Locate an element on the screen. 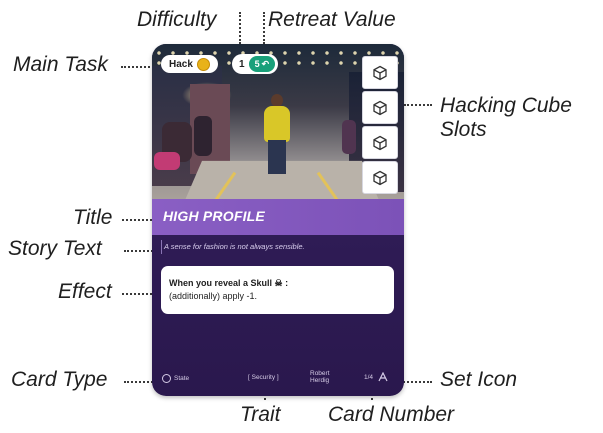 Image resolution: width=603 pixels, height=433 pixels. retreat-value-callout: Retreat Value is located at coordinates (332, 19).